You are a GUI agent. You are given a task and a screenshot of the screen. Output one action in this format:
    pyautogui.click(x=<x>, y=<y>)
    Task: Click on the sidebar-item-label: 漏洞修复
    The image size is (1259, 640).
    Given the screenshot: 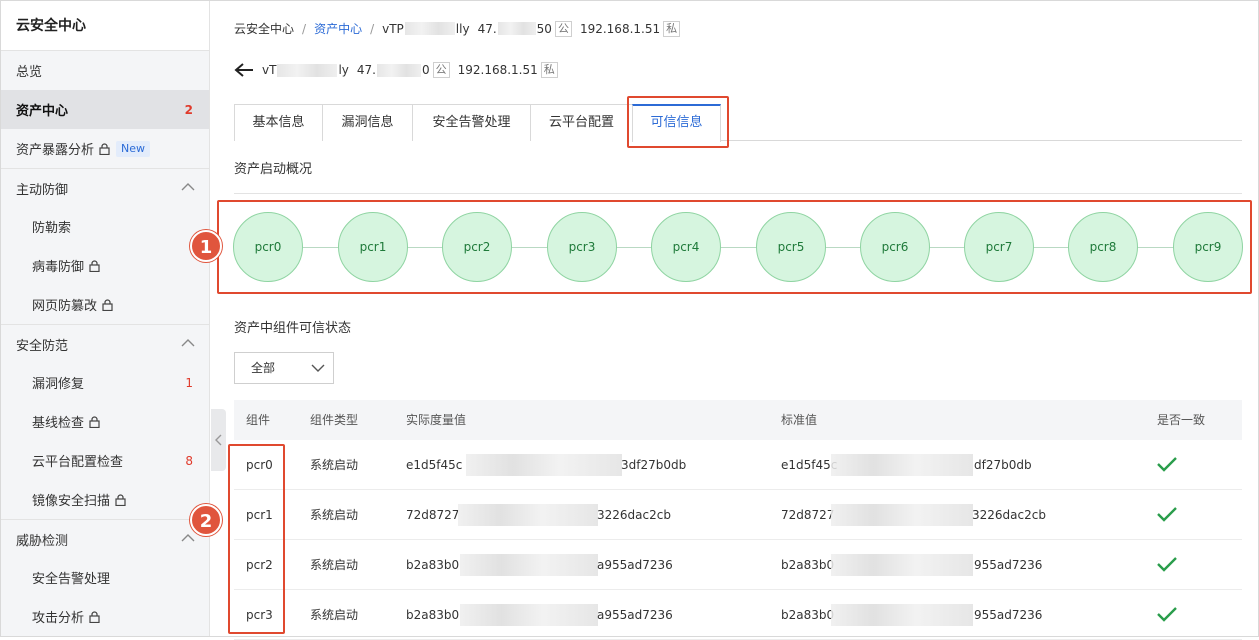 What is the action you would take?
    pyautogui.click(x=58, y=384)
    